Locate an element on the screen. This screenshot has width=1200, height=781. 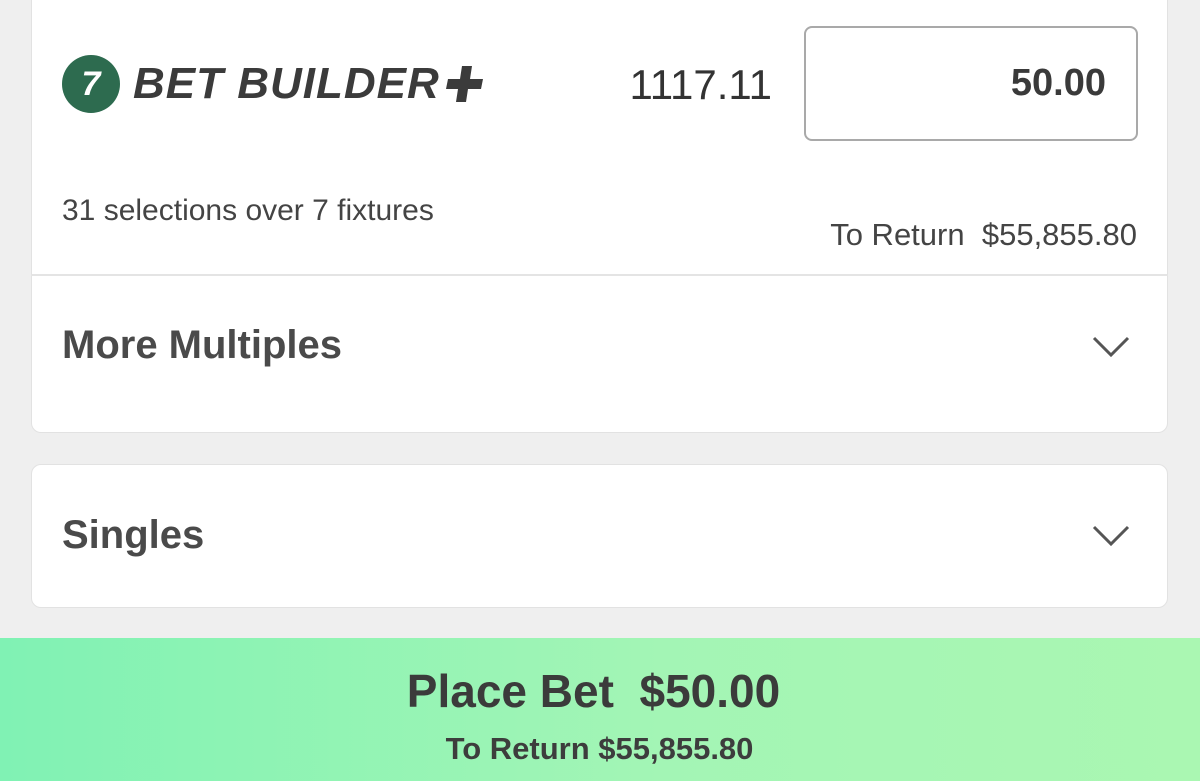
more-multiples-title: More Multiples is located at coordinates (202, 345).